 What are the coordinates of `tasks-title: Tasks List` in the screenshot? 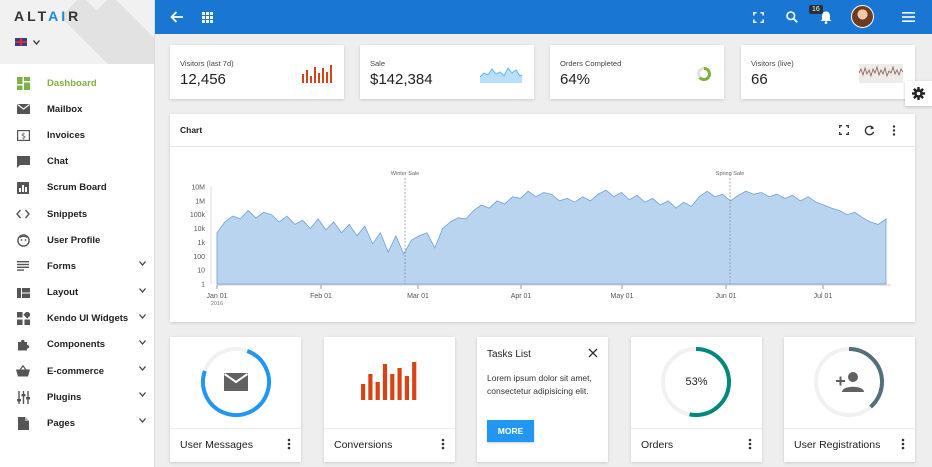 It's located at (509, 354).